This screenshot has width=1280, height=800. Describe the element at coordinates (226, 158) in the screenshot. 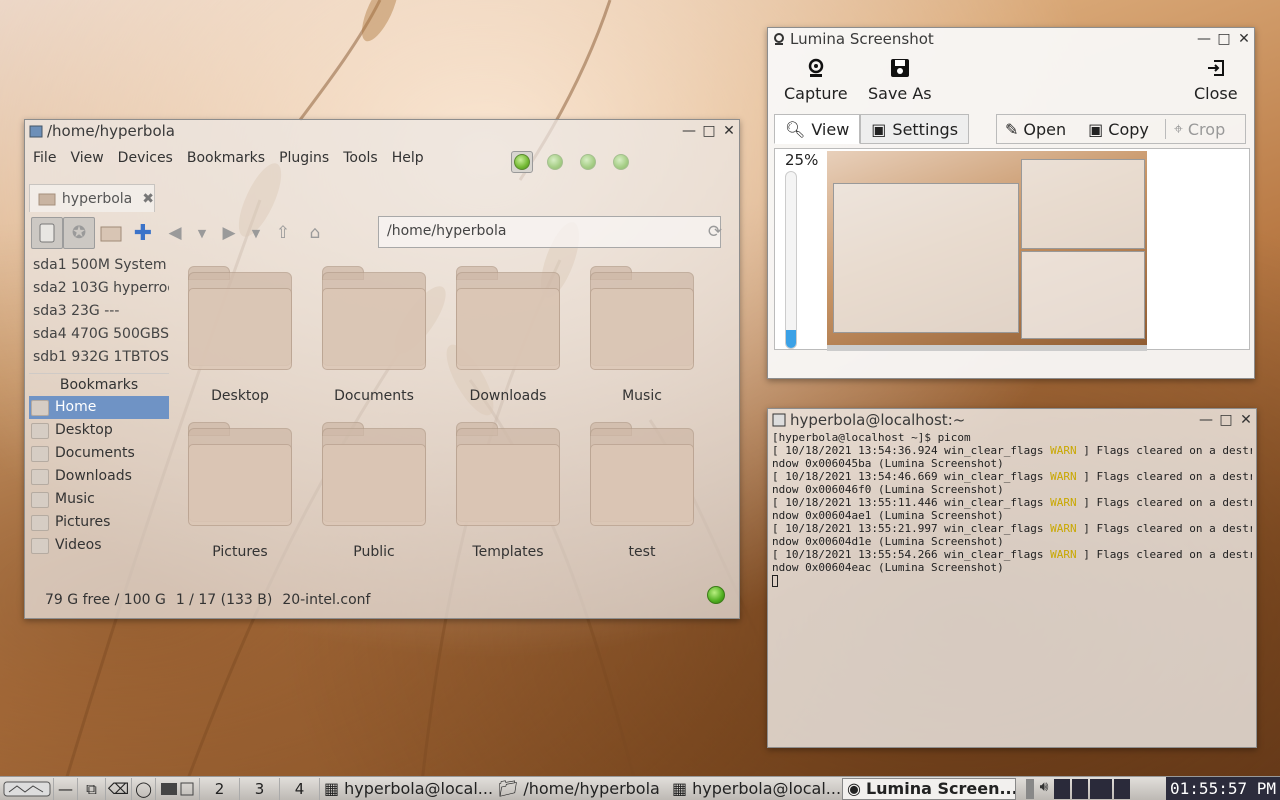

I see `menu-bookmarks: Bookmarks` at that location.